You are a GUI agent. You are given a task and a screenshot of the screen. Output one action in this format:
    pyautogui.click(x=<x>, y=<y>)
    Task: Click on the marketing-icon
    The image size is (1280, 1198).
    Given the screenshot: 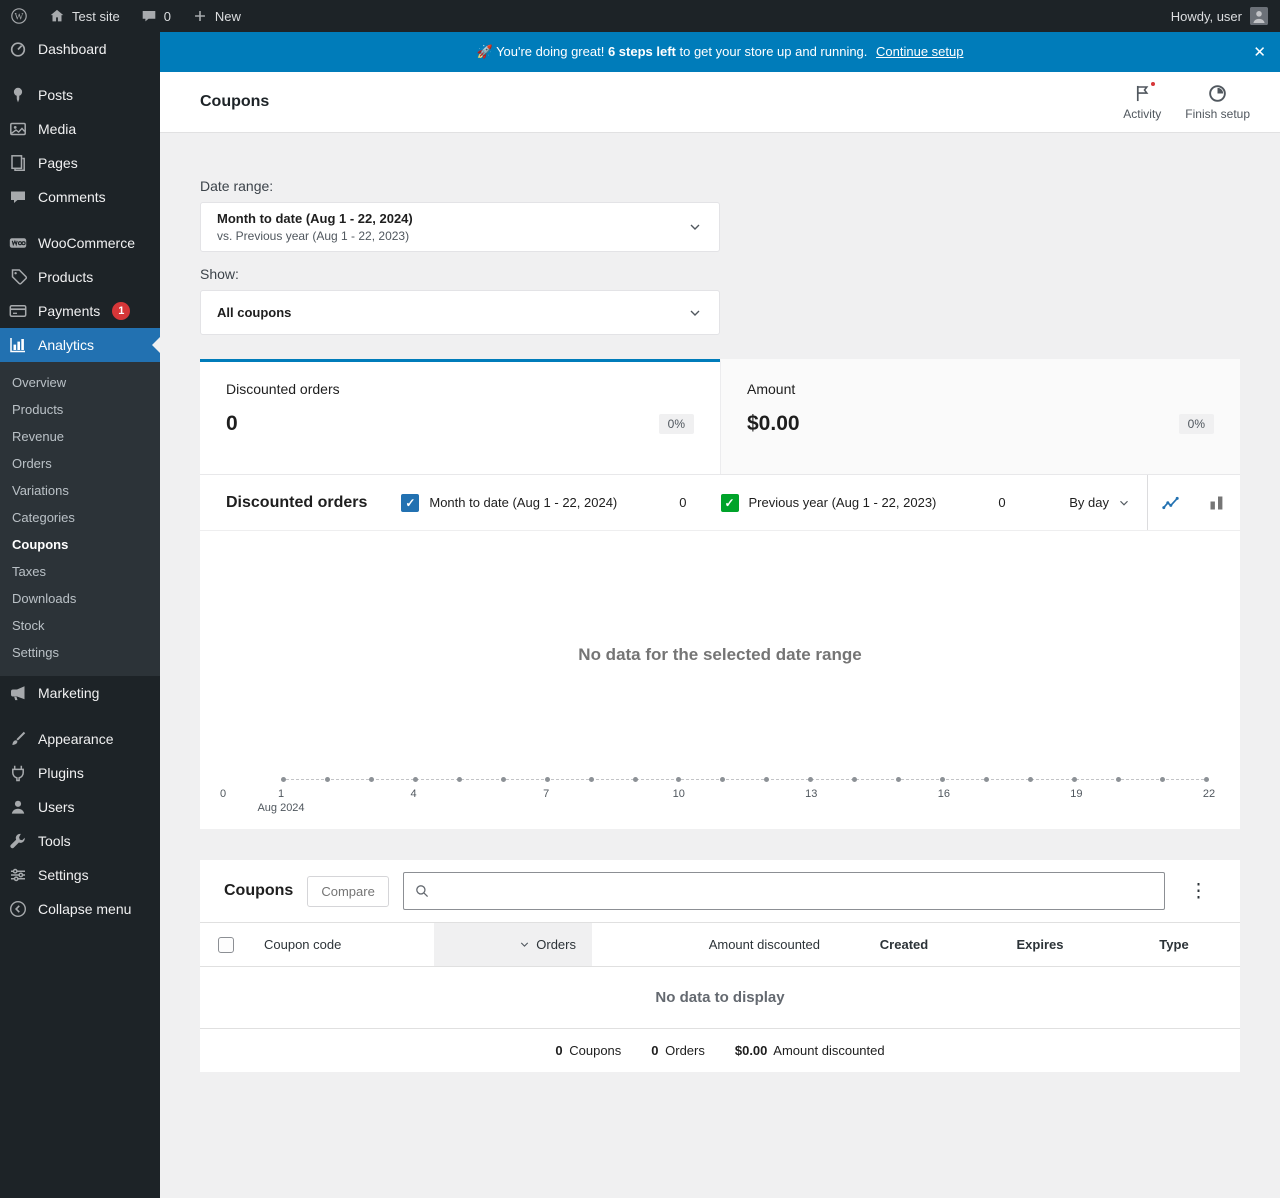 What is the action you would take?
    pyautogui.click(x=18, y=693)
    